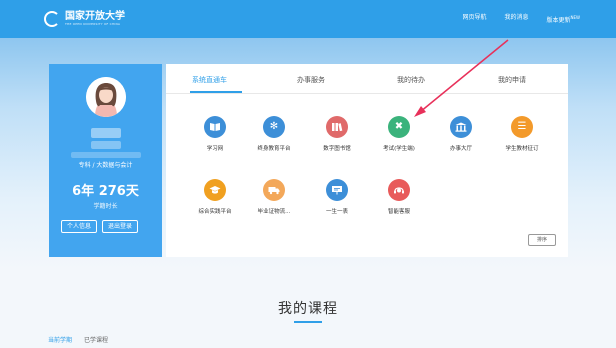  Describe the element at coordinates (215, 212) in the screenshot. I see `app-label: 综合实践平台` at that location.